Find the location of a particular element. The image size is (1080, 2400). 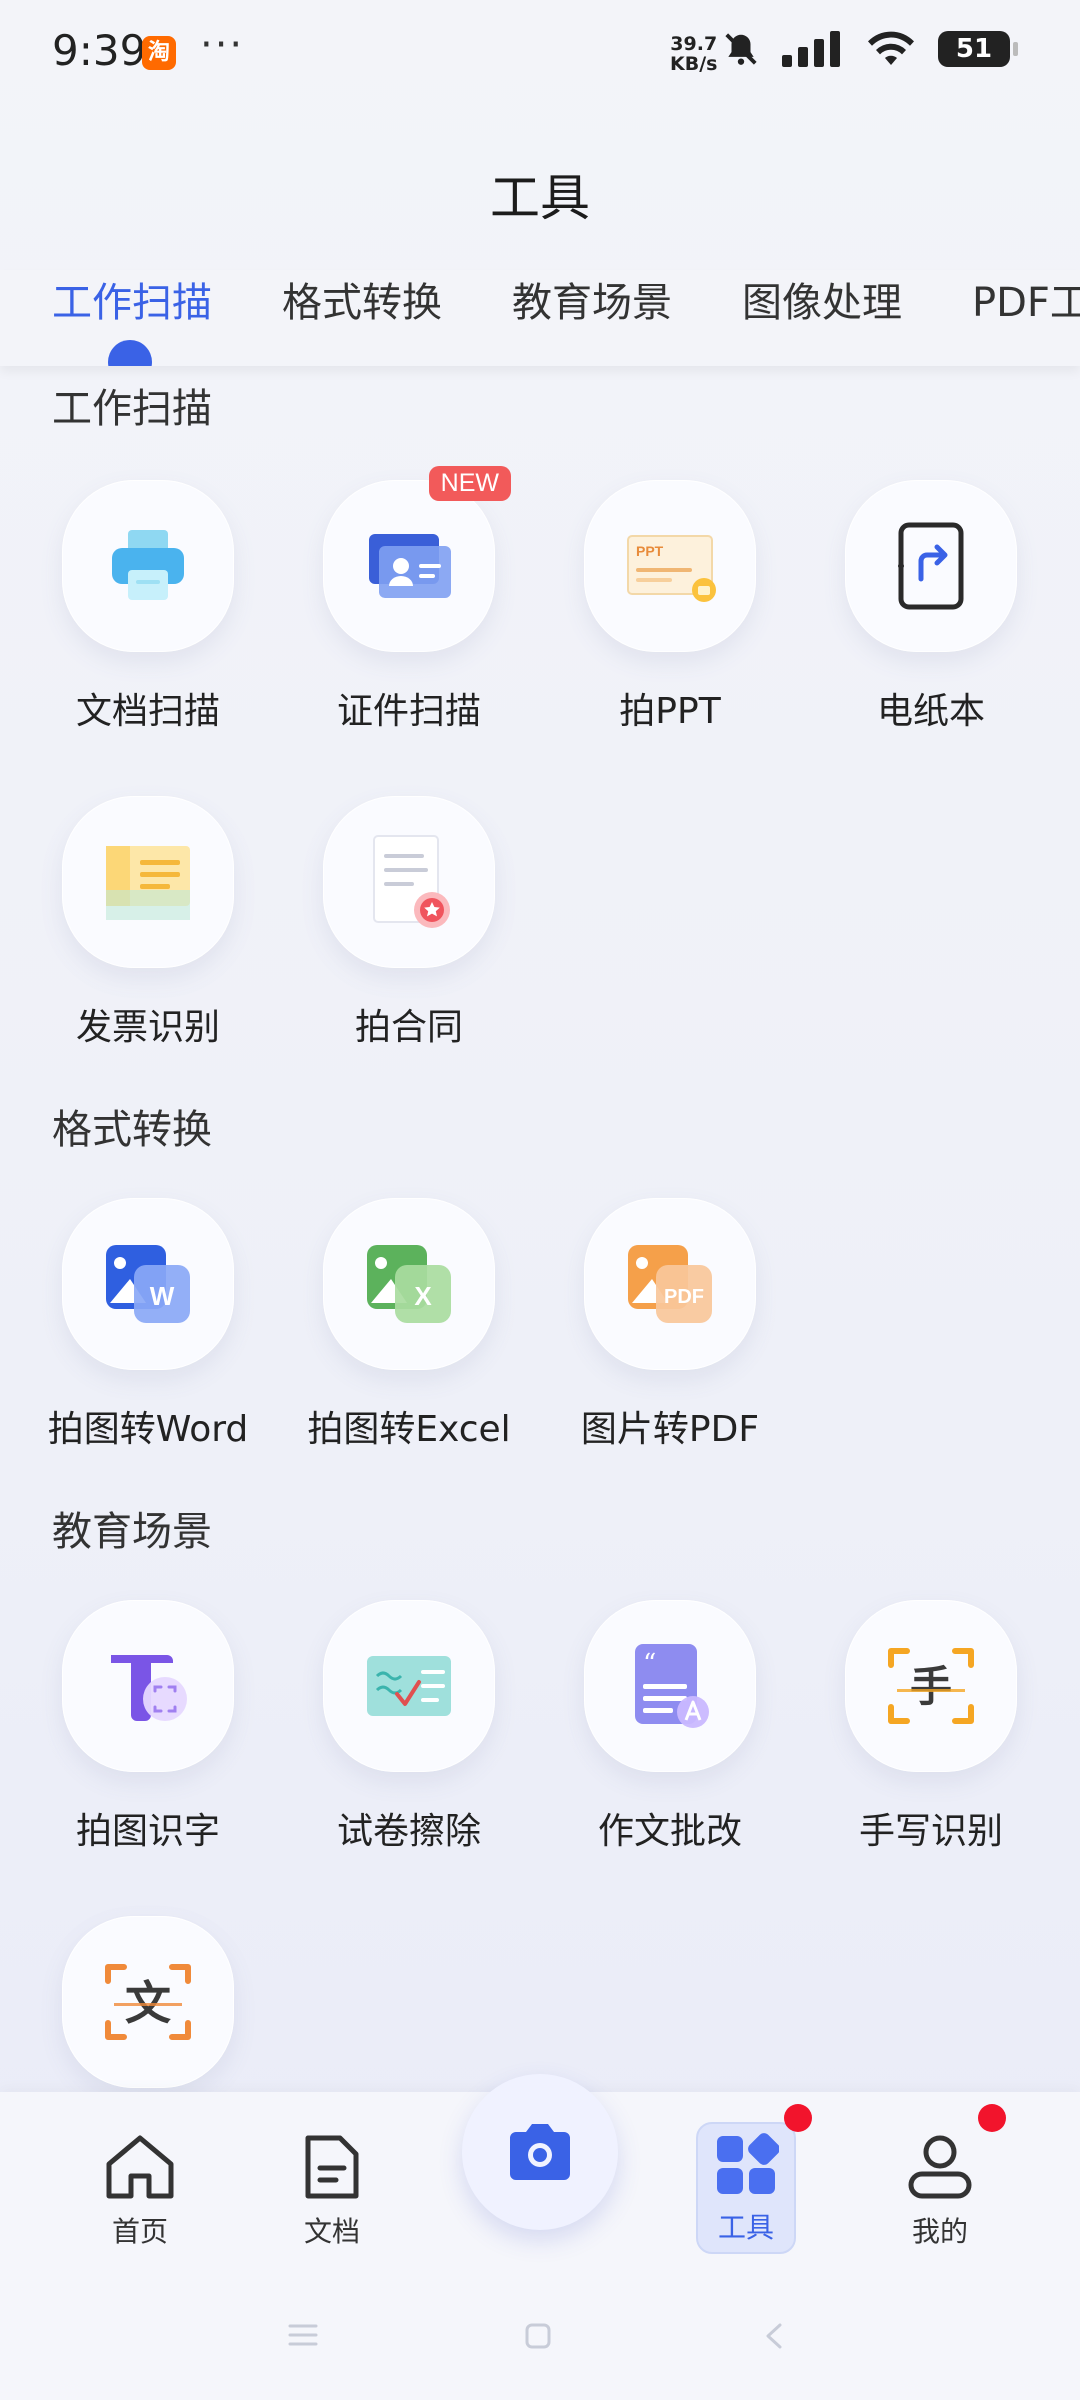

category-tab-bar: 工作扫描 格式转换 教育场景 图像处理 PDF工 is located at coordinates (540, 318).